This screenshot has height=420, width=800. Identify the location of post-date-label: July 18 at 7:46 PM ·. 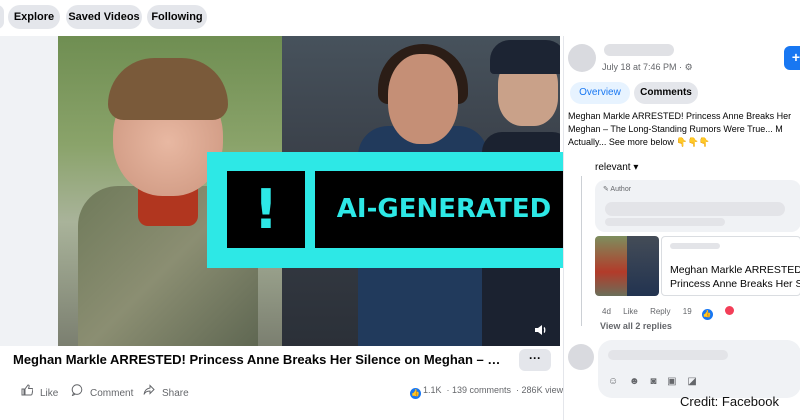
(642, 67).